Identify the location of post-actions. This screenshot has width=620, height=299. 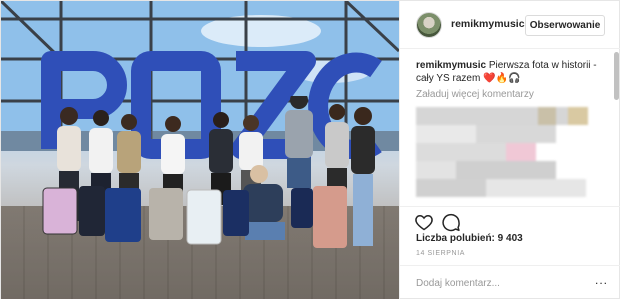
(510, 221).